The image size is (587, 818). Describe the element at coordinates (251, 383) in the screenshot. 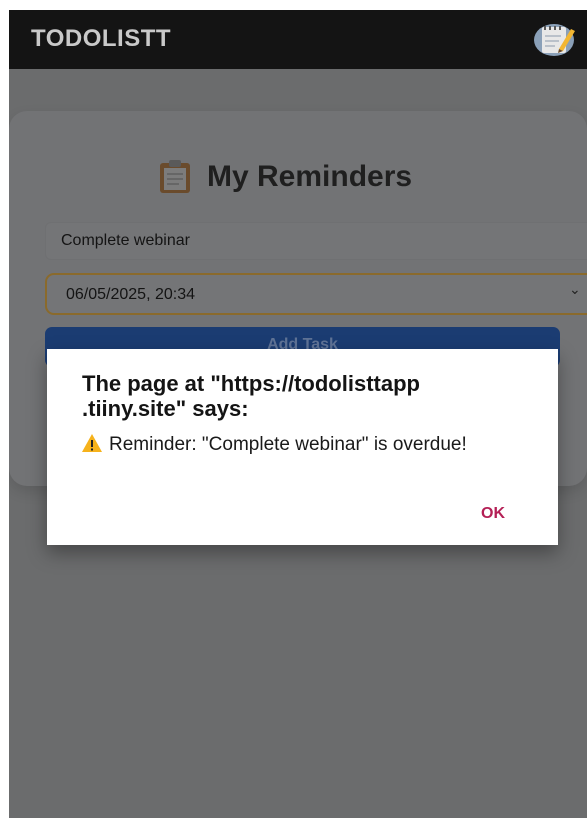

I see `dialog-title-line-1: The page at "https://todolisttapp` at that location.